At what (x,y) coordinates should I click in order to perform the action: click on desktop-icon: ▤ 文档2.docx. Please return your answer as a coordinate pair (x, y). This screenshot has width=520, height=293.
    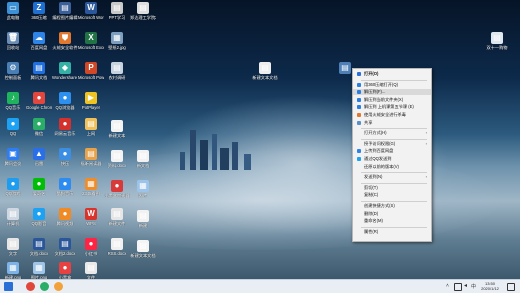
    Looking at the image, I should click on (65, 247).